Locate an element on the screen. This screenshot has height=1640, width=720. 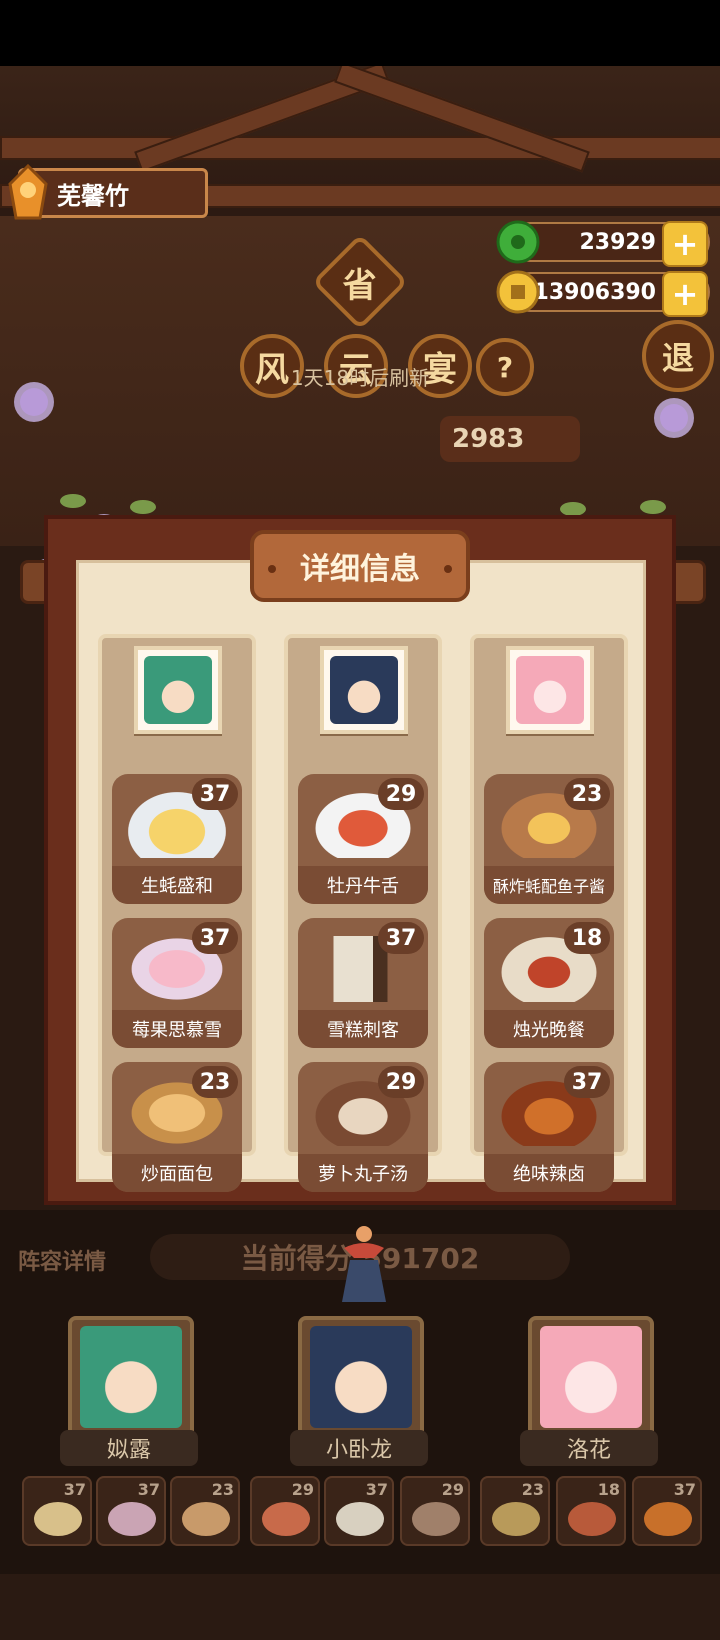
dish-name: 牡丹牛舌 is located at coordinates (363, 885).